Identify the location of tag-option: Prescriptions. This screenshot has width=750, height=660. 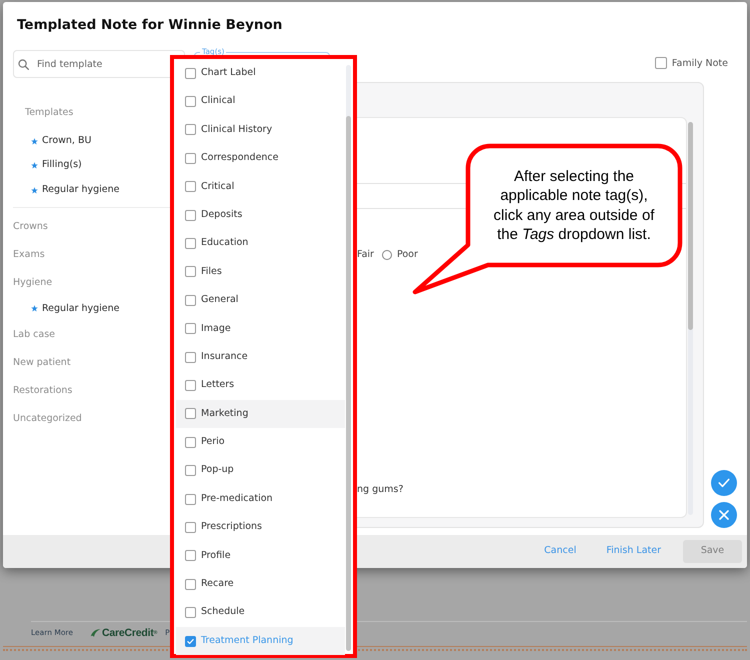
(260, 527).